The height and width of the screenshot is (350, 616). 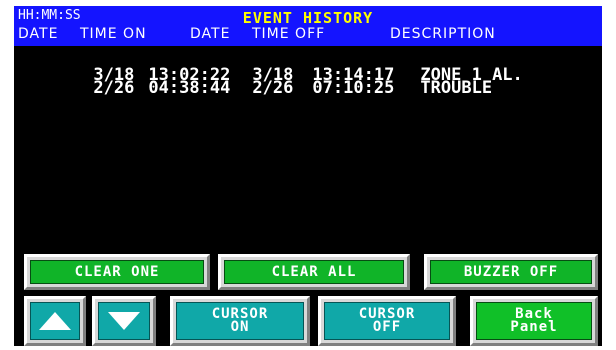 I want to click on clear-one-label: CLEAR ONE, so click(x=117, y=272).